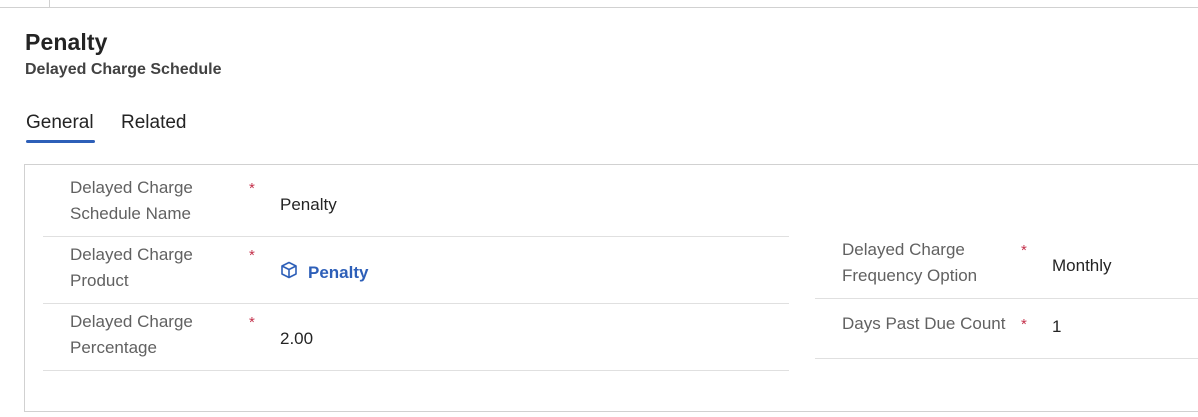 Image resolution: width=1198 pixels, height=417 pixels. Describe the element at coordinates (131, 201) in the screenshot. I see `field-label: Delayed Charge Schedule Name` at that location.